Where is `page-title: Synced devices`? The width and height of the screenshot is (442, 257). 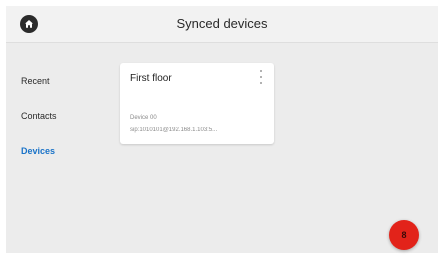 page-title: Synced devices is located at coordinates (222, 23).